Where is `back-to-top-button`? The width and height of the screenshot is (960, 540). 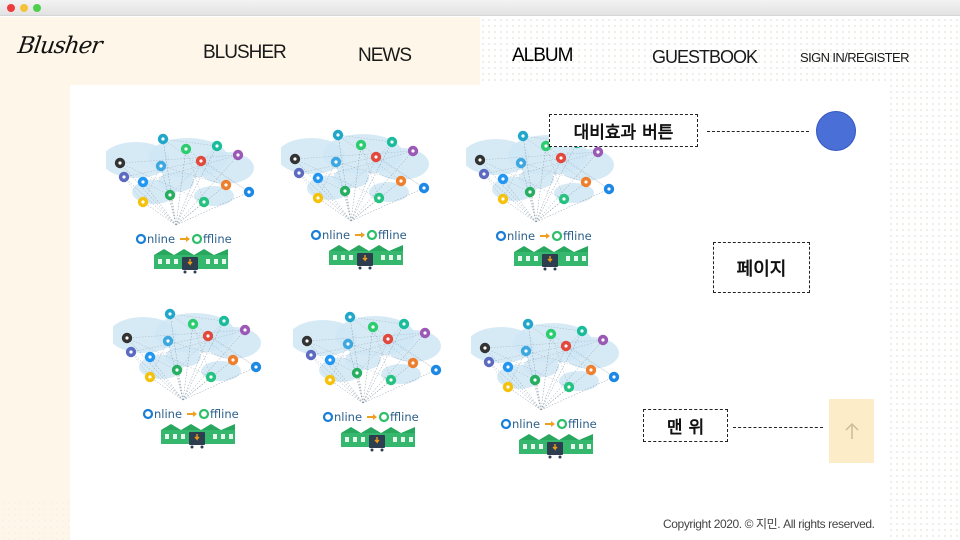 back-to-top-button is located at coordinates (851, 431).